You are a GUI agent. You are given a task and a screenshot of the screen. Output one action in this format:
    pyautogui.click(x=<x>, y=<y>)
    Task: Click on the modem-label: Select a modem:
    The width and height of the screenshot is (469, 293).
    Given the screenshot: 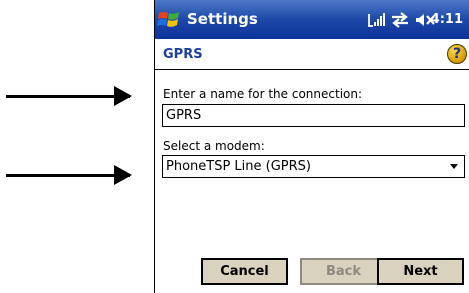 What is the action you would take?
    pyautogui.click(x=214, y=146)
    